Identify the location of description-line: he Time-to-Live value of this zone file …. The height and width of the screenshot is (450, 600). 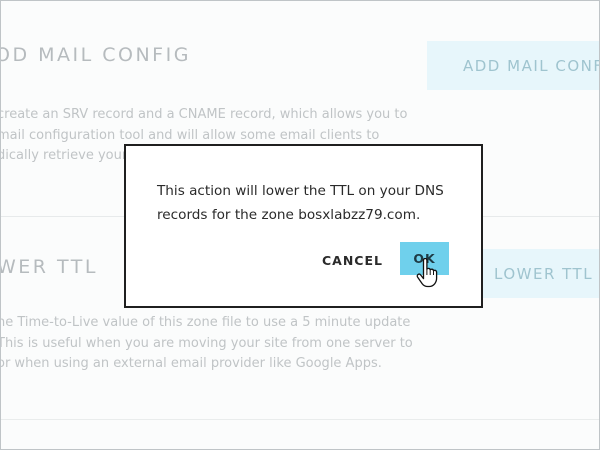
(205, 322).